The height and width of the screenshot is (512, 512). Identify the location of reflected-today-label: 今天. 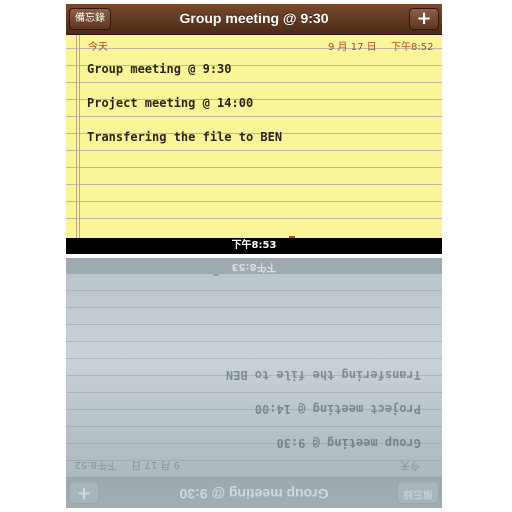
(410, 464).